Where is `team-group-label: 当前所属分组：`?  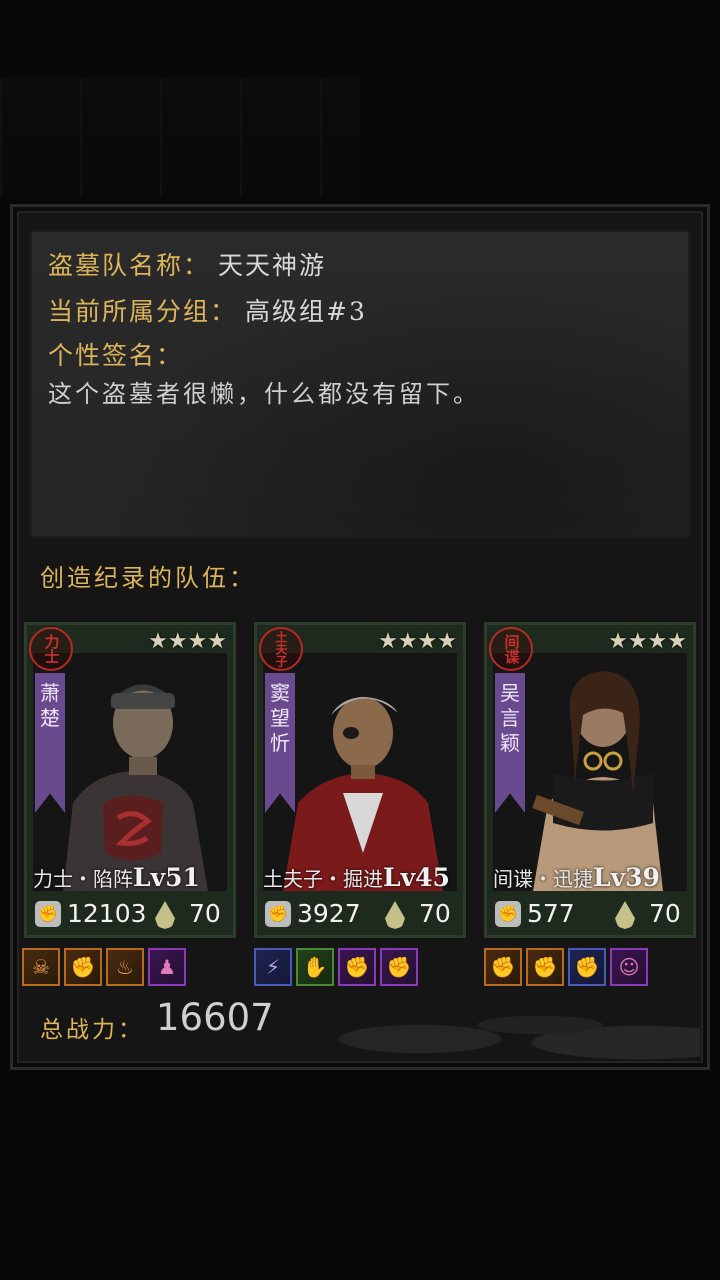 team-group-label: 当前所属分组： is located at coordinates (143, 311).